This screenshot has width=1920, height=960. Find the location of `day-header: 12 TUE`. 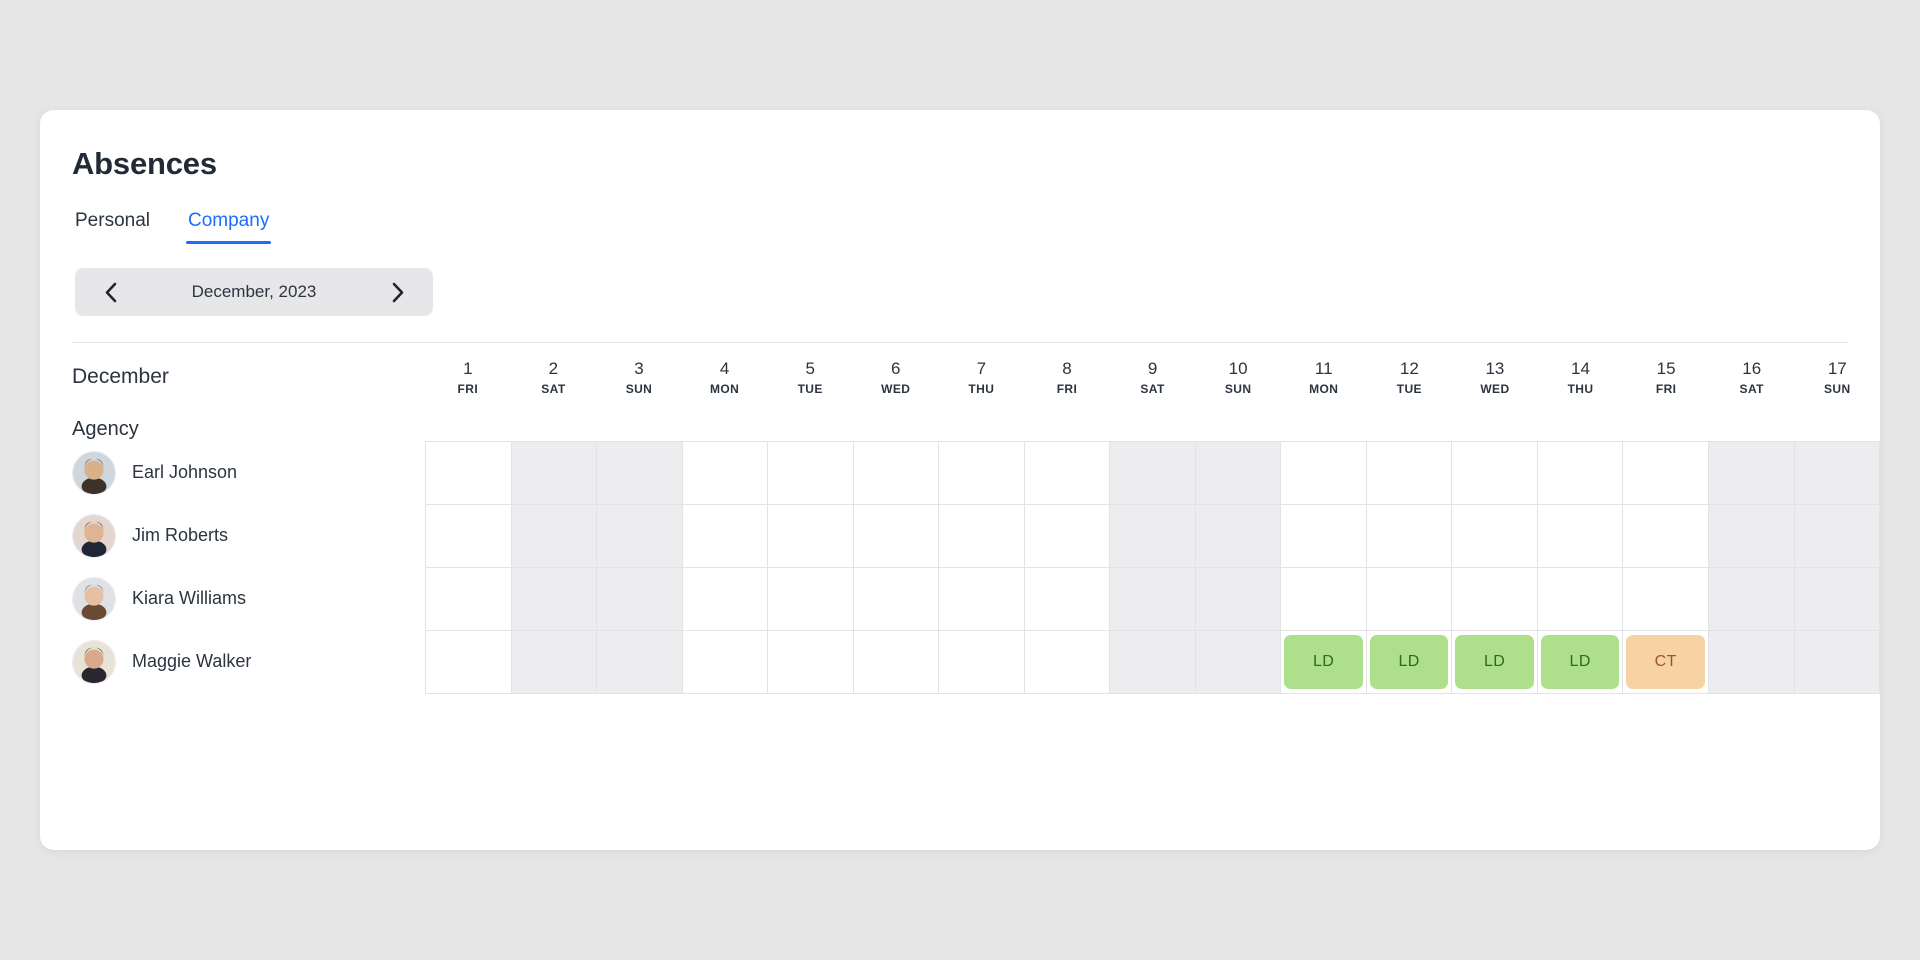

day-header: 12 TUE is located at coordinates (1410, 369).